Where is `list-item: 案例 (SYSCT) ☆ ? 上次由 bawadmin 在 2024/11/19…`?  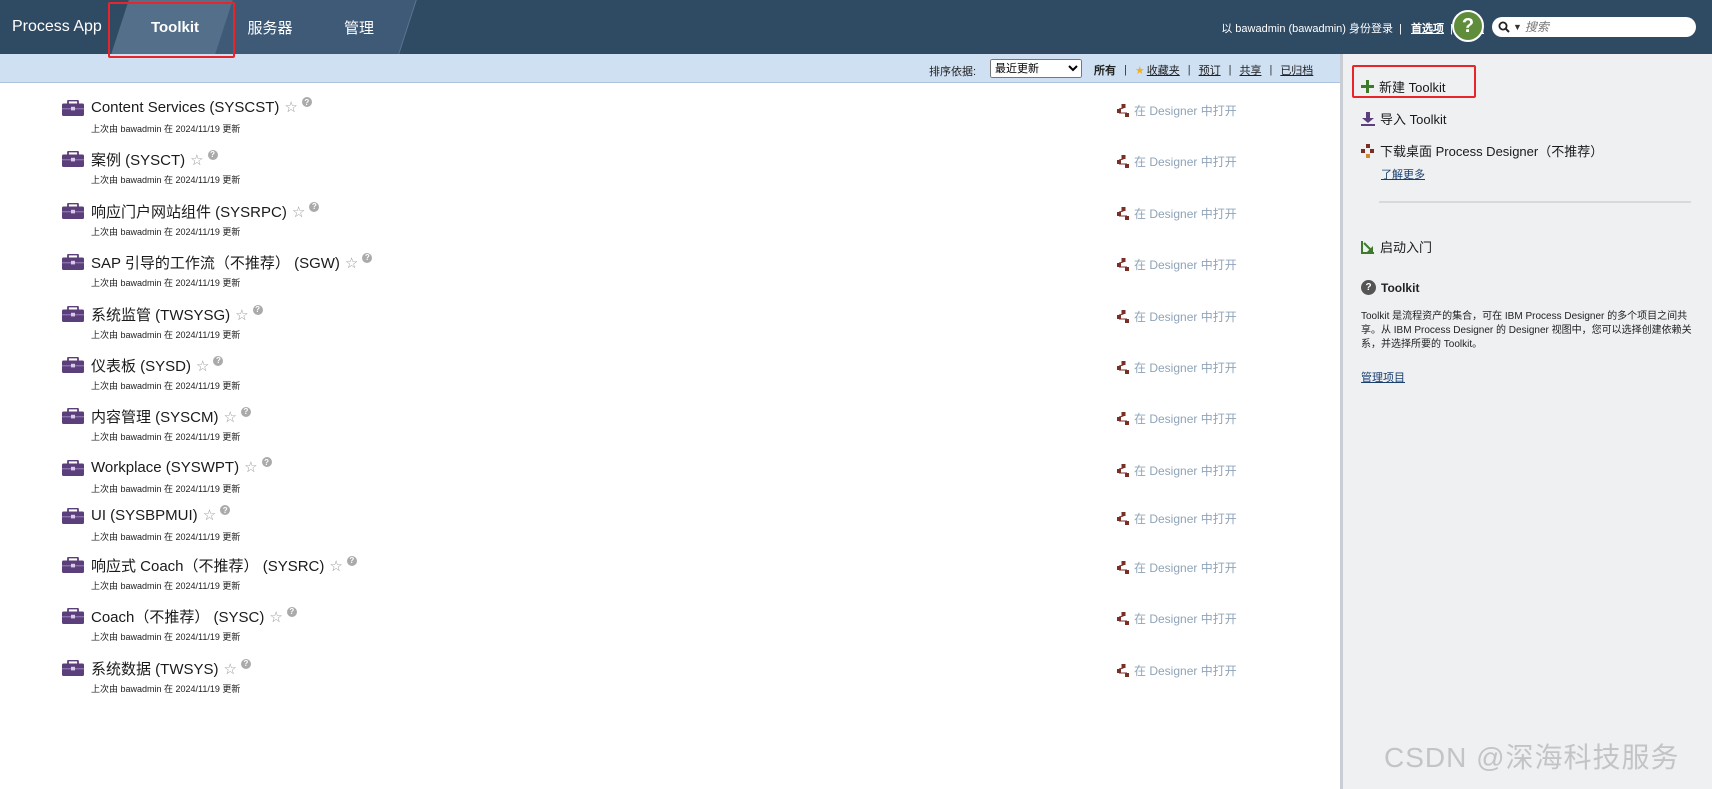
list-item: 案例 (SYSCT) ☆ ? 上次由 bawadmin 在 2024/11/19… is located at coordinates (670, 167).